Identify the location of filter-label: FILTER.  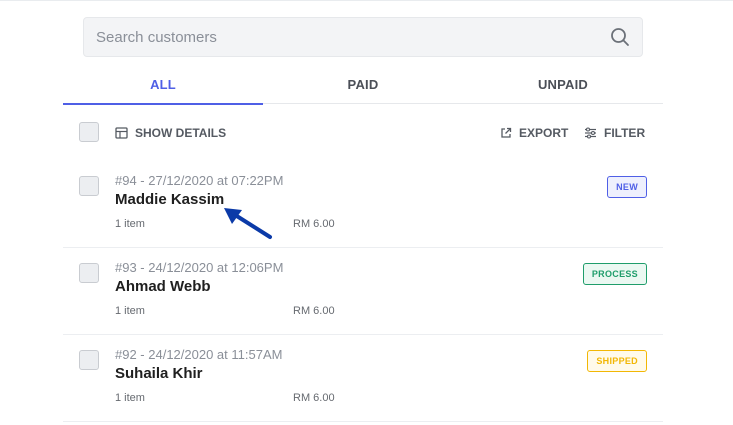
(625, 133).